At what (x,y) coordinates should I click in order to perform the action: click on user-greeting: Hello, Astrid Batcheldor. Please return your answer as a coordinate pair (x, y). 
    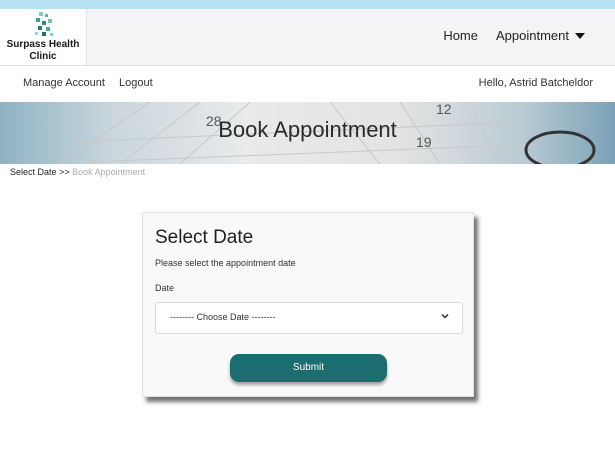
    Looking at the image, I should click on (535, 83).